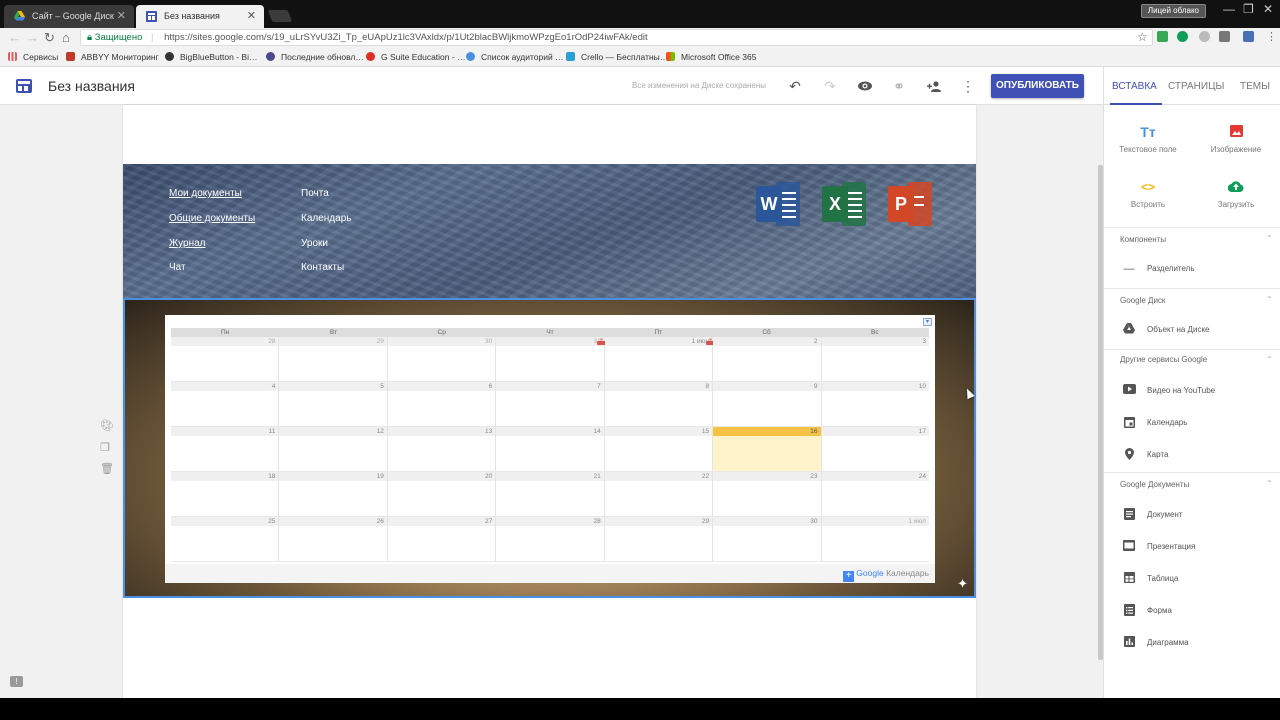 This screenshot has width=1280, height=720. I want to click on calendar-day-cell: 2, so click(767, 359).